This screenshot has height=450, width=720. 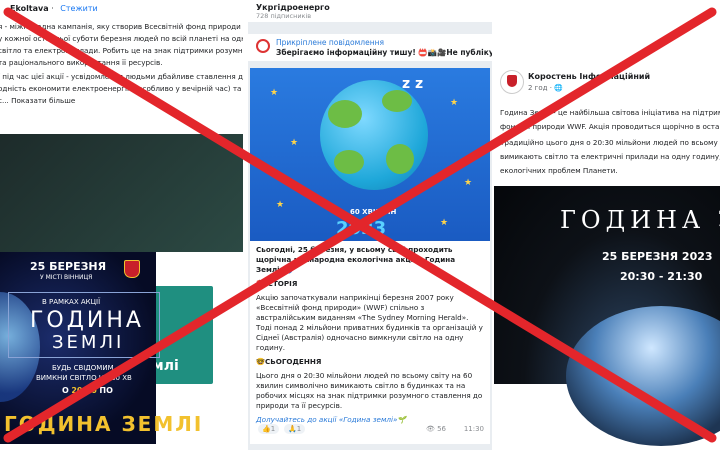 What do you see at coordinates (370, 429) in the screenshot?
I see `message-footer: 👍1 🙏1 👁 56 11:30` at bounding box center [370, 429].